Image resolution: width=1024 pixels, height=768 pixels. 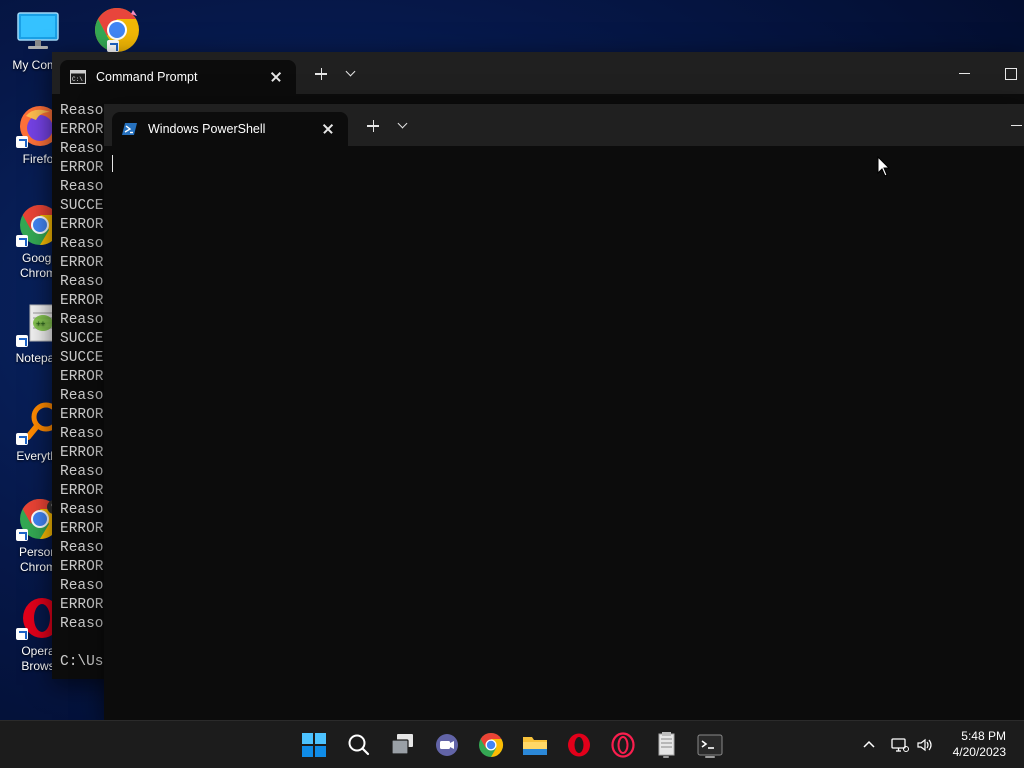 What do you see at coordinates (979, 752) in the screenshot?
I see `clock-date: 4/20/2023` at bounding box center [979, 752].